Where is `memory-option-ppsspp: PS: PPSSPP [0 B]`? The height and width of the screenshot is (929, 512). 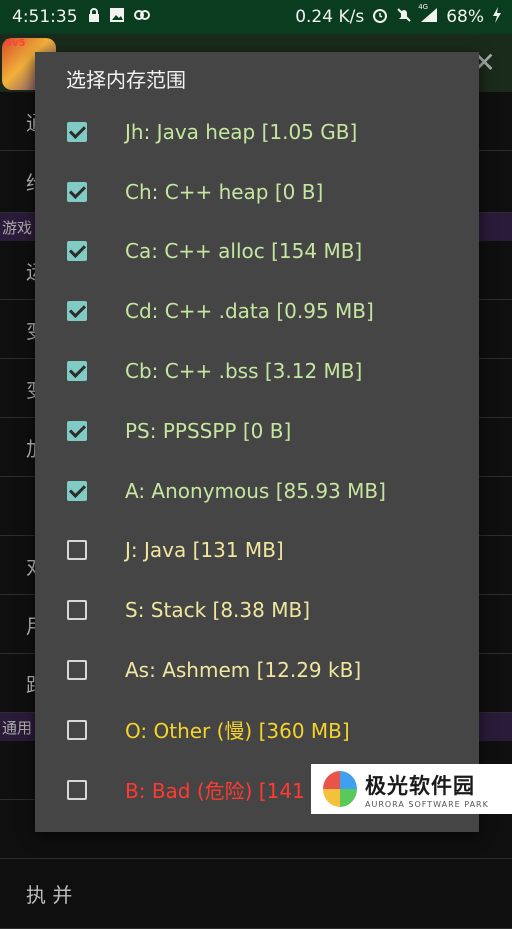 memory-option-ppsspp: PS: PPSSPP [0 B] is located at coordinates (257, 431).